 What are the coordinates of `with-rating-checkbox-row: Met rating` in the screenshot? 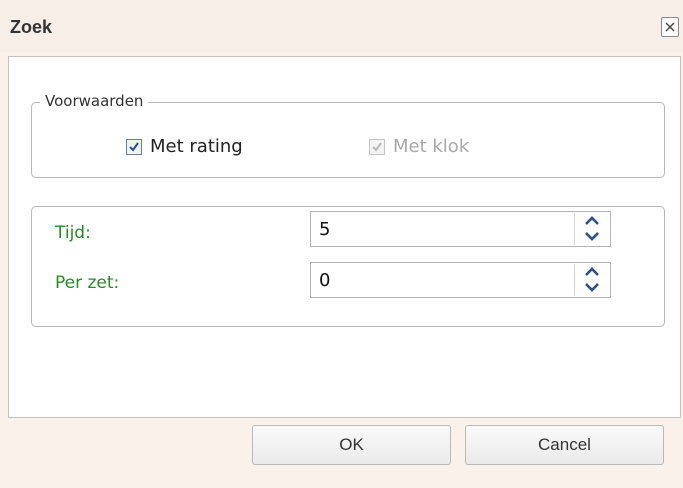 It's located at (184, 146).